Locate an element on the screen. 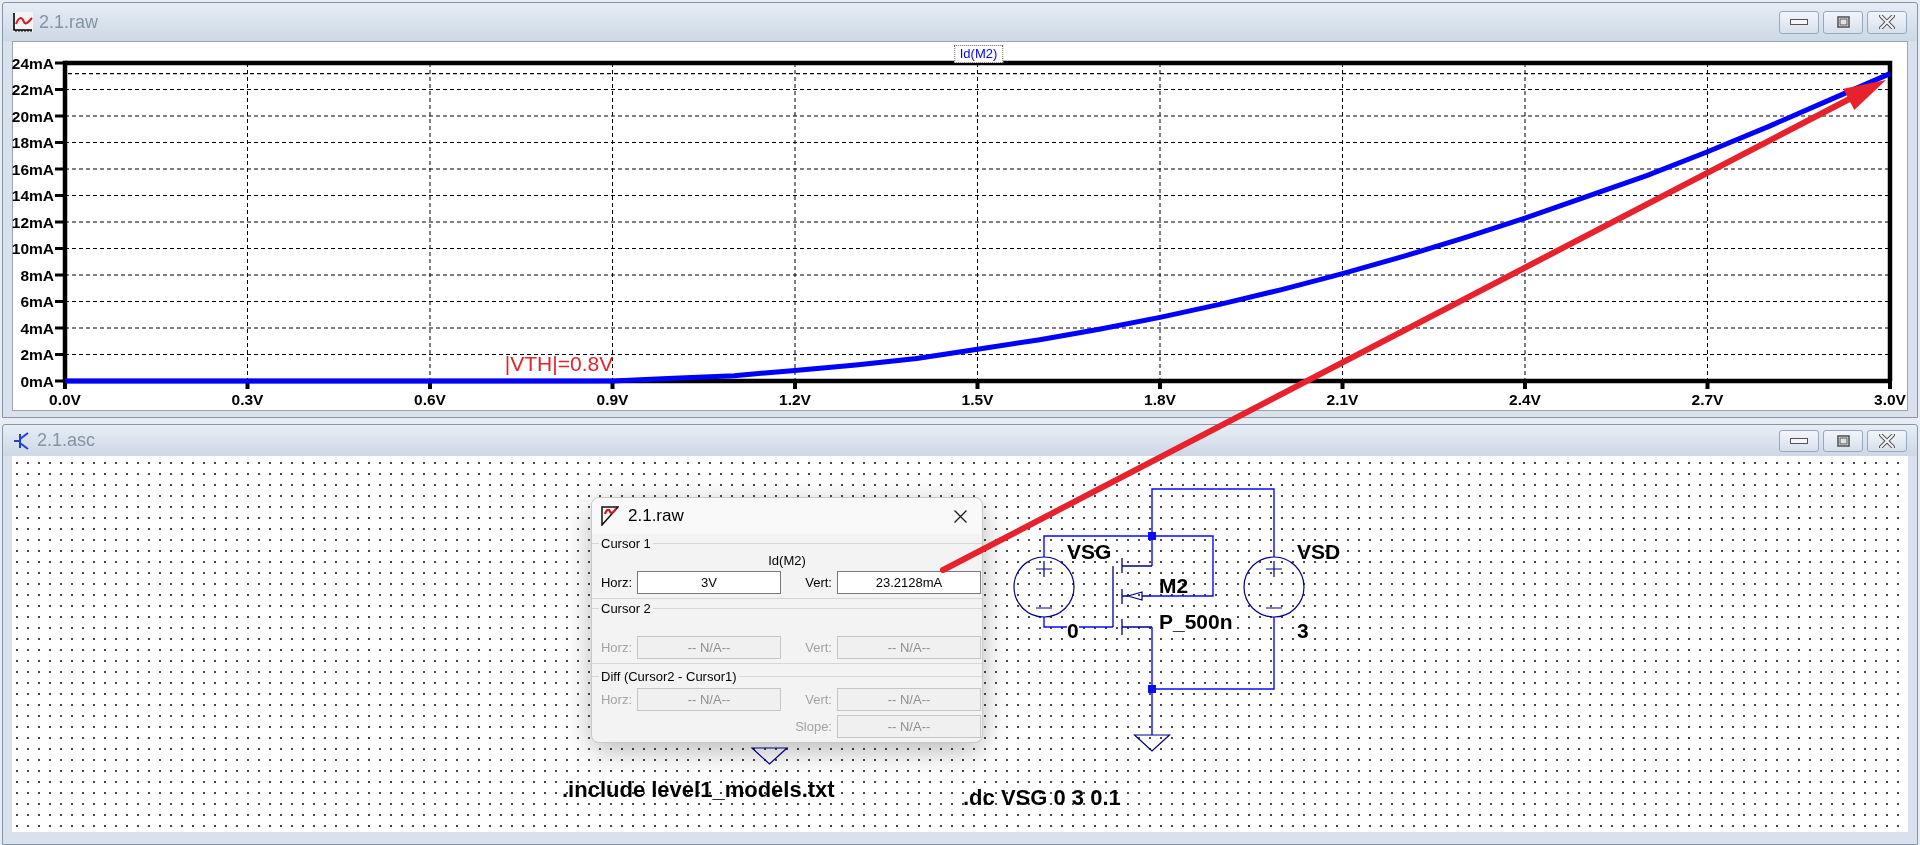 Image resolution: width=1920 pixels, height=845 pixels. component-name: VSD is located at coordinates (1319, 551).